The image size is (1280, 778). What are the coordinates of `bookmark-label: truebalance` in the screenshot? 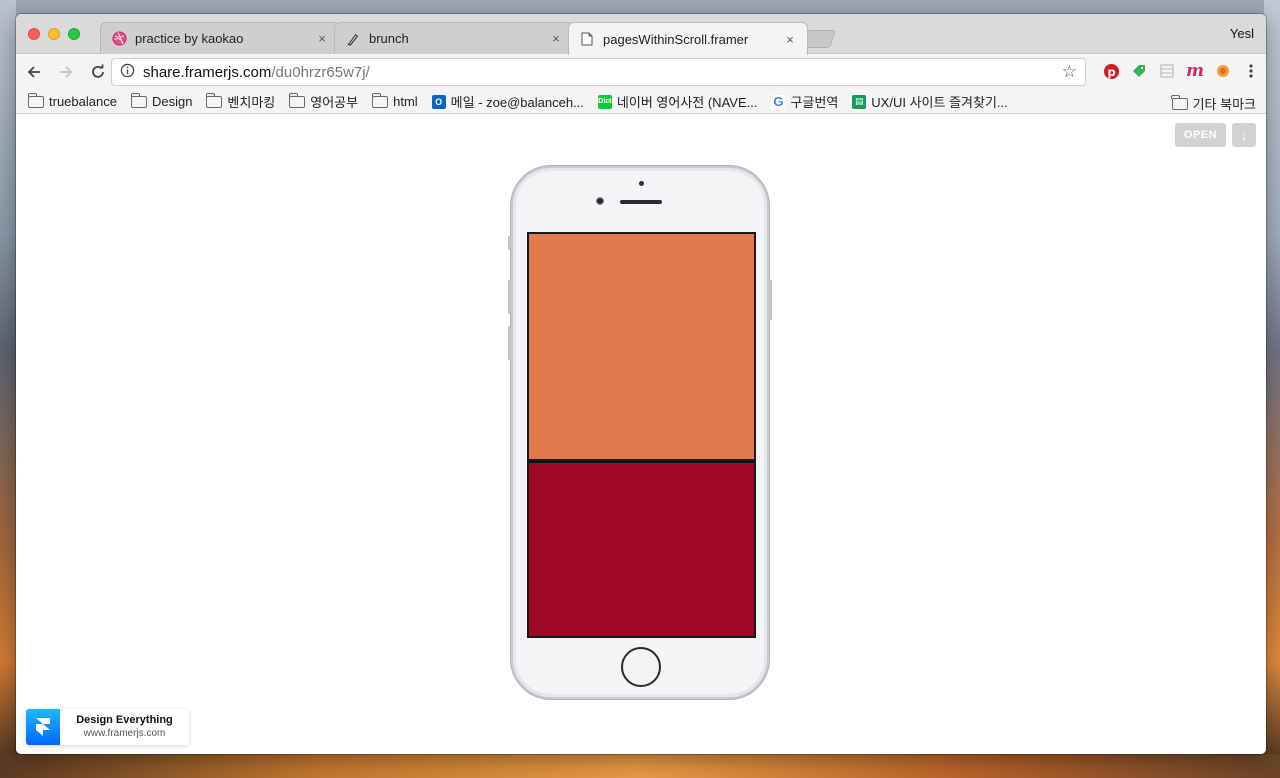 It's located at (83, 101).